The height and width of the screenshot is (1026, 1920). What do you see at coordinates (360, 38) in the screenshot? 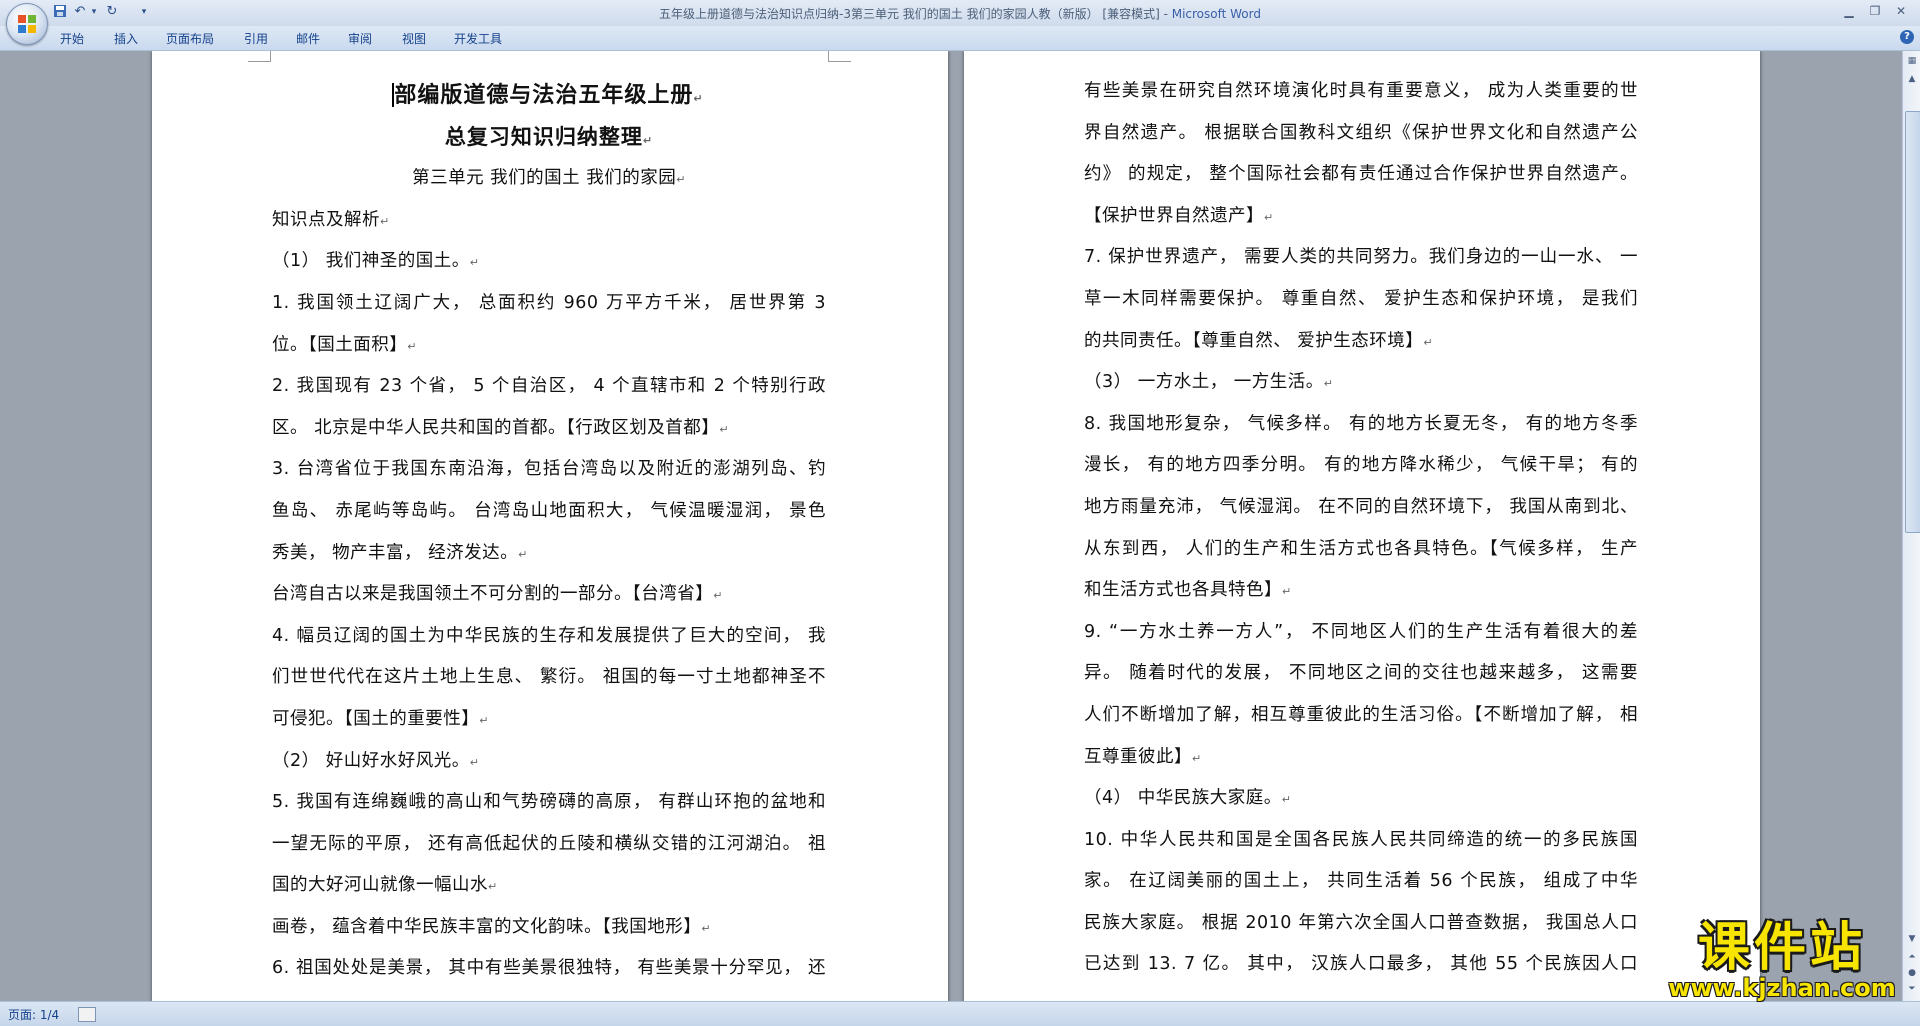
I see `tab-review: 审阅` at bounding box center [360, 38].